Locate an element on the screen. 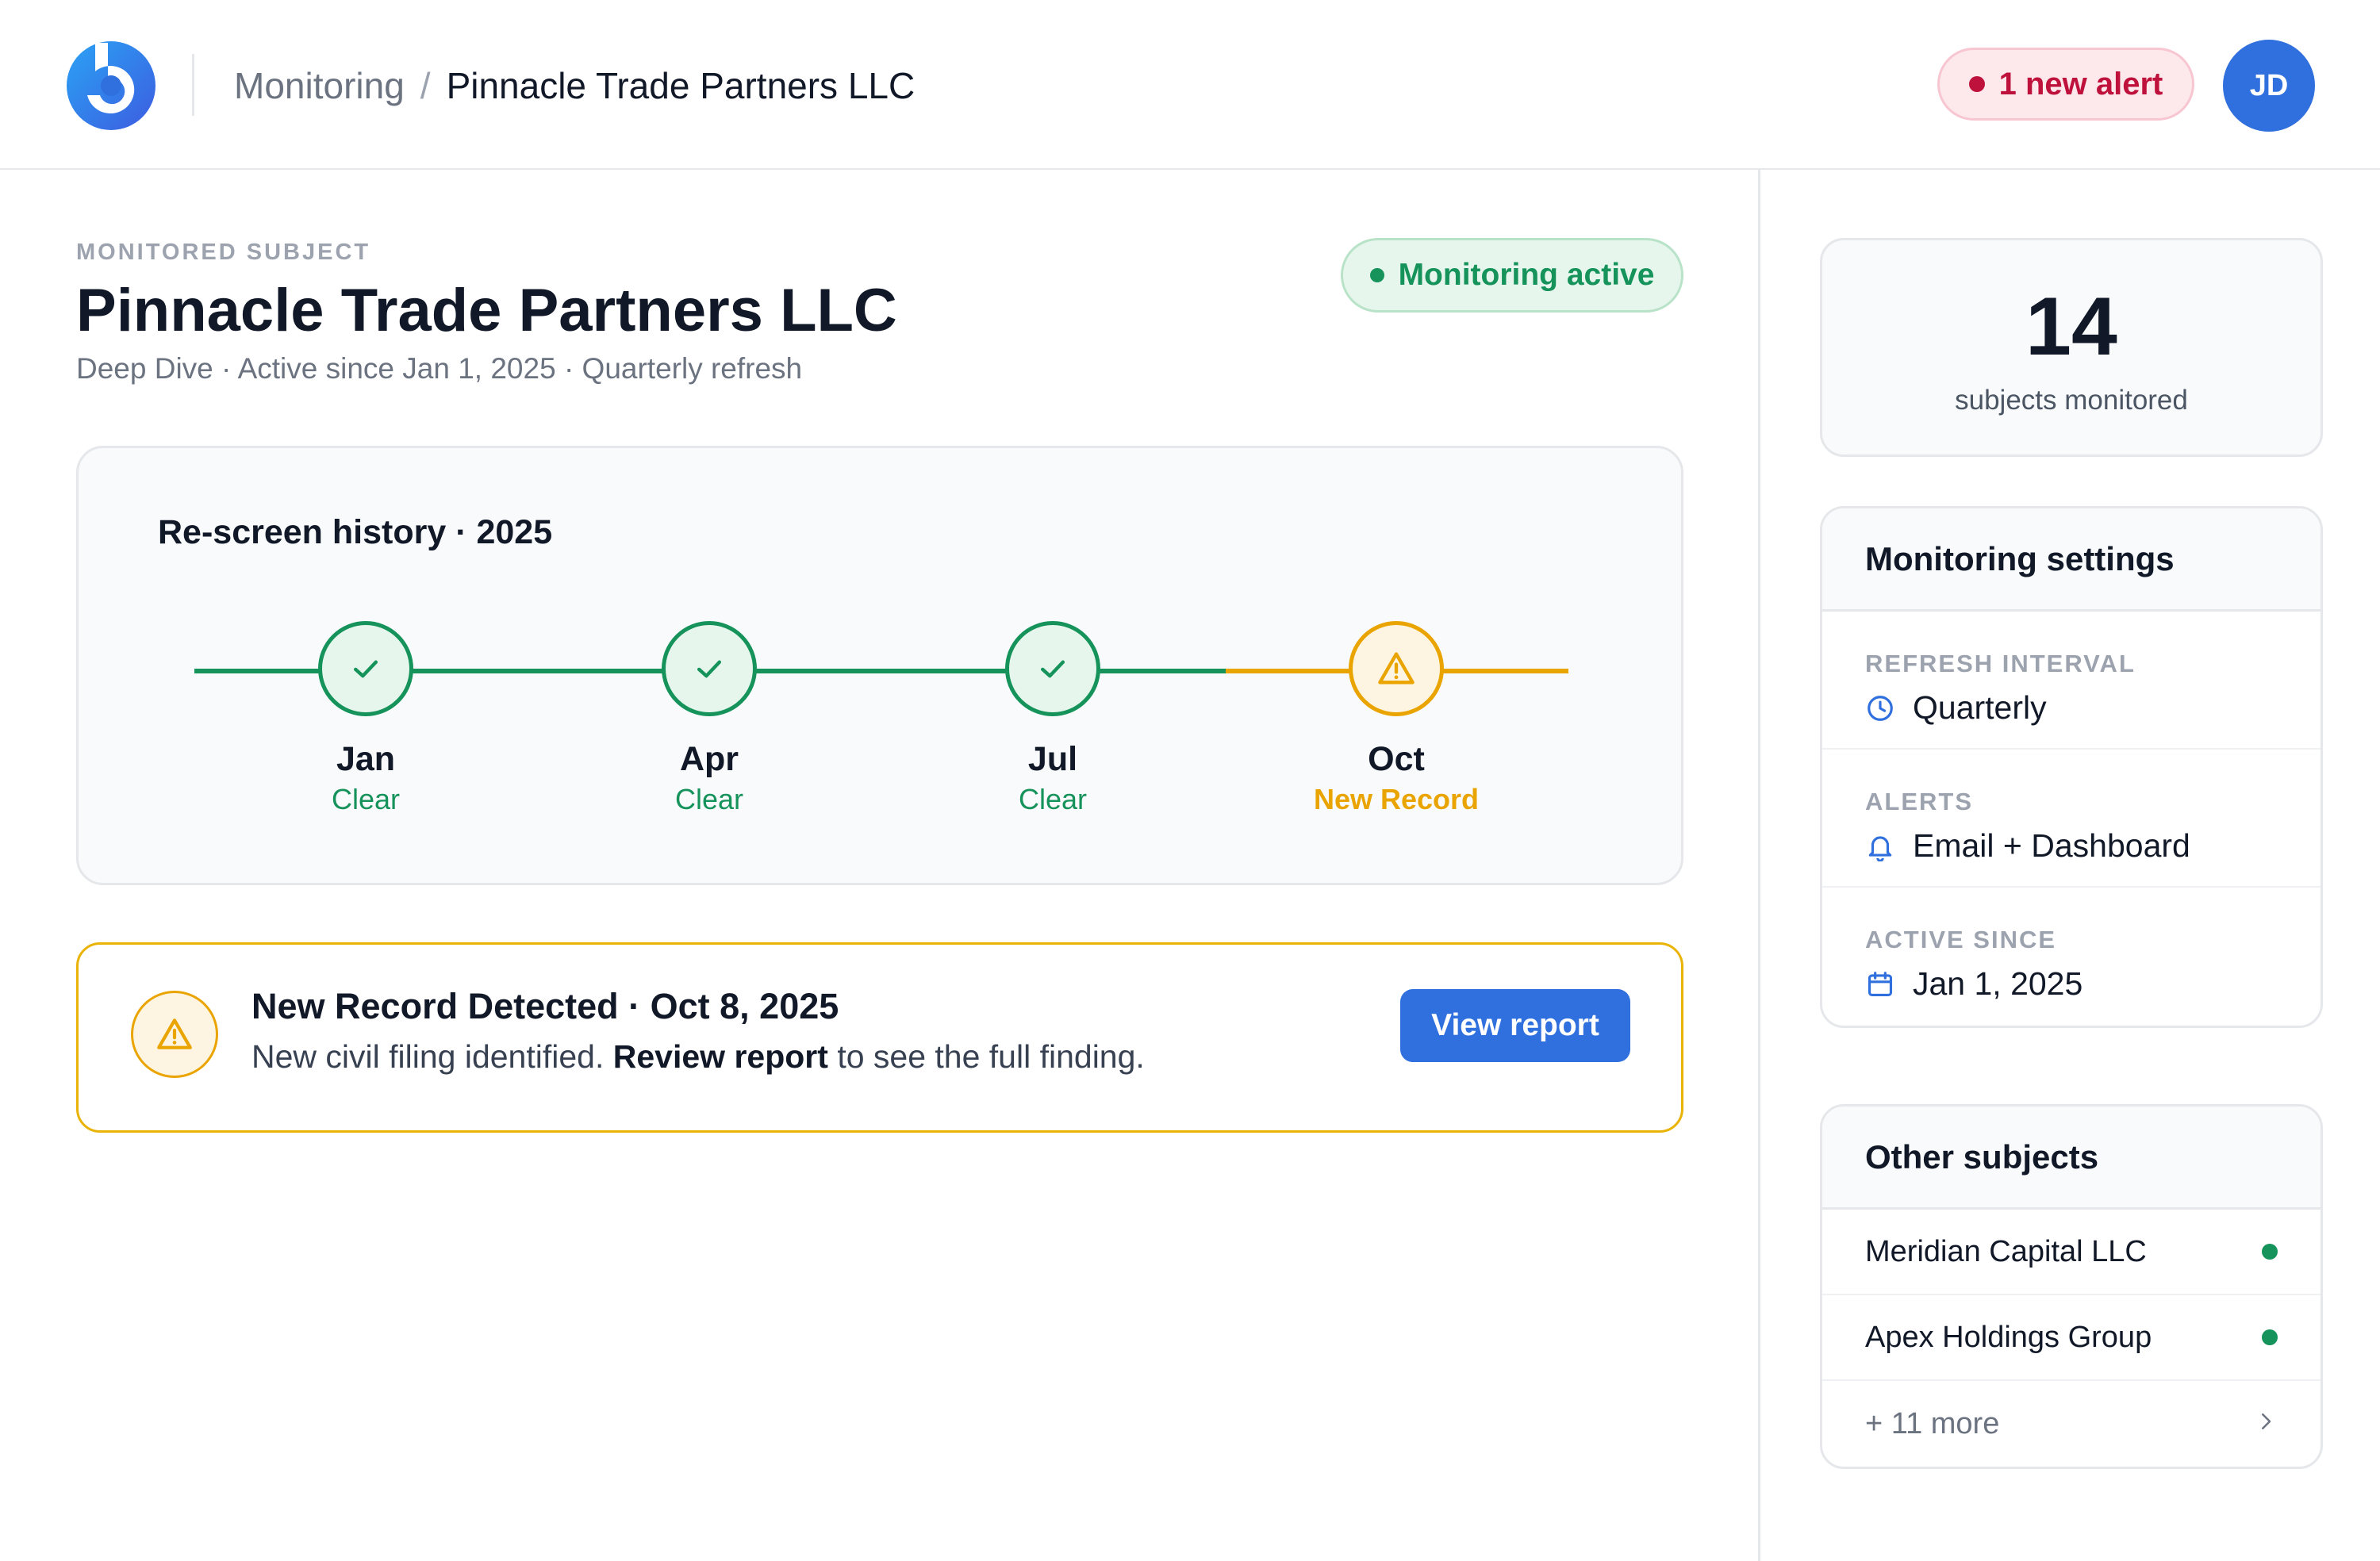 The height and width of the screenshot is (1561, 2380). sidebar-divider is located at coordinates (1759, 865).